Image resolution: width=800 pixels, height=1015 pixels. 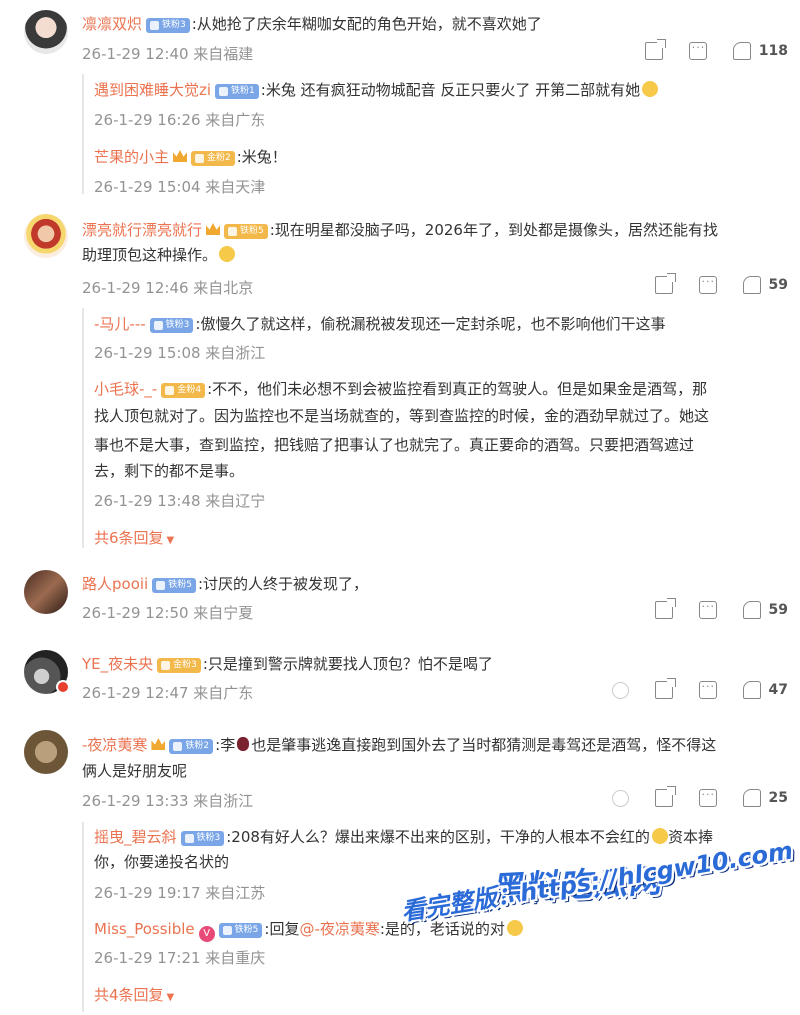 What do you see at coordinates (243, 744) in the screenshot?
I see `bug-emoji-icon` at bounding box center [243, 744].